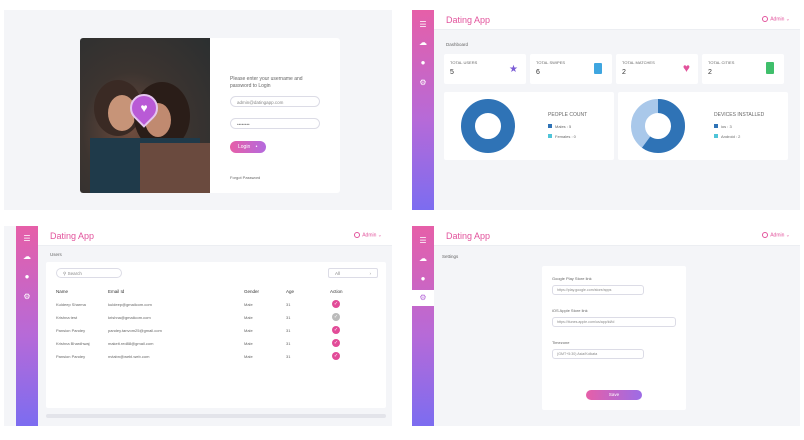 The height and width of the screenshot is (440, 804). I want to click on col-name: Name, so click(62, 291).